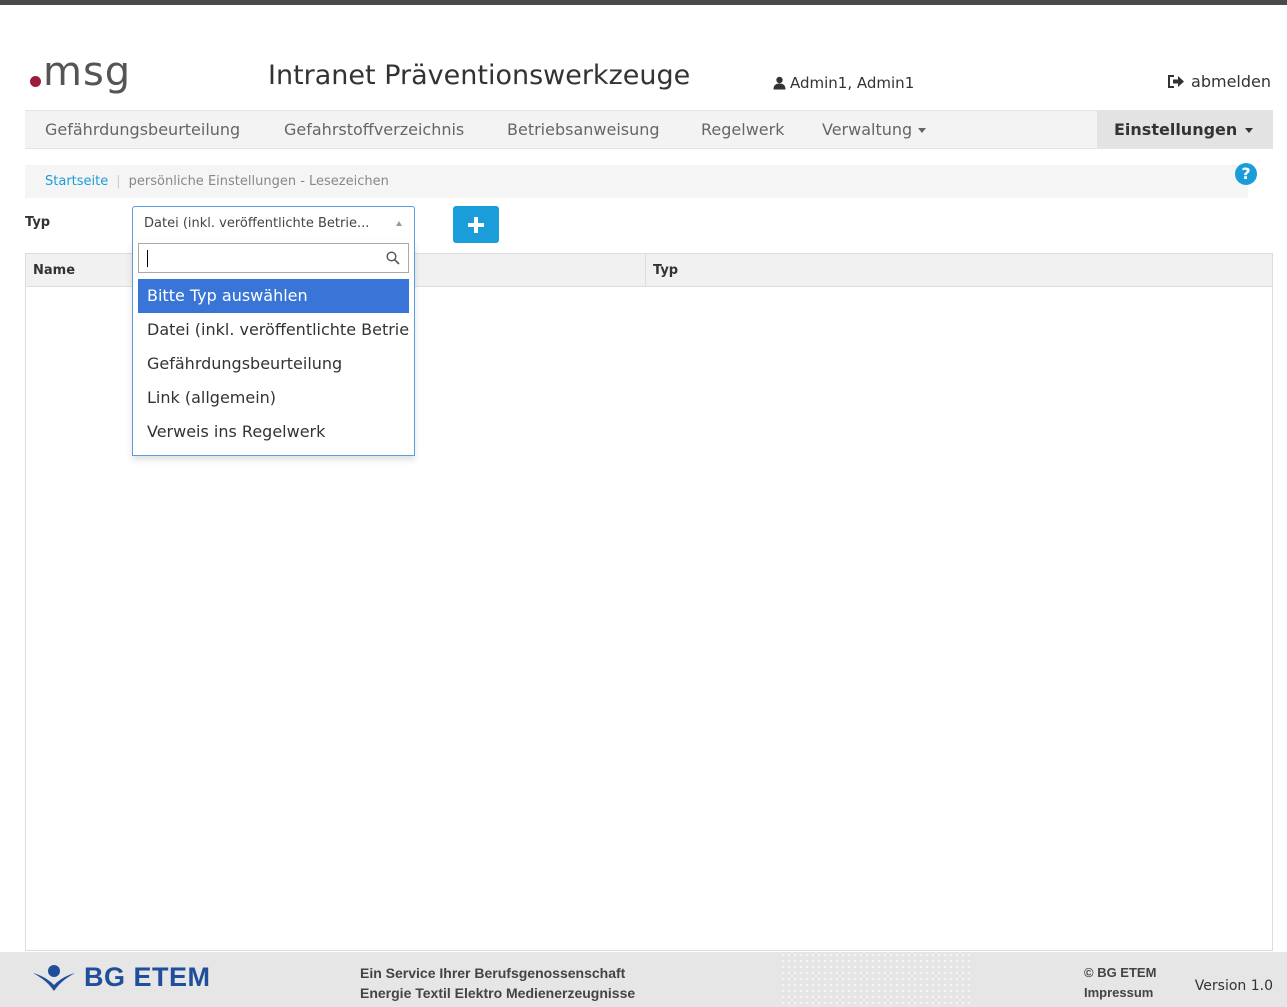 This screenshot has height=1007, width=1287. I want to click on nav-item-label: Gefahrstoffverzeichnis, so click(374, 129).